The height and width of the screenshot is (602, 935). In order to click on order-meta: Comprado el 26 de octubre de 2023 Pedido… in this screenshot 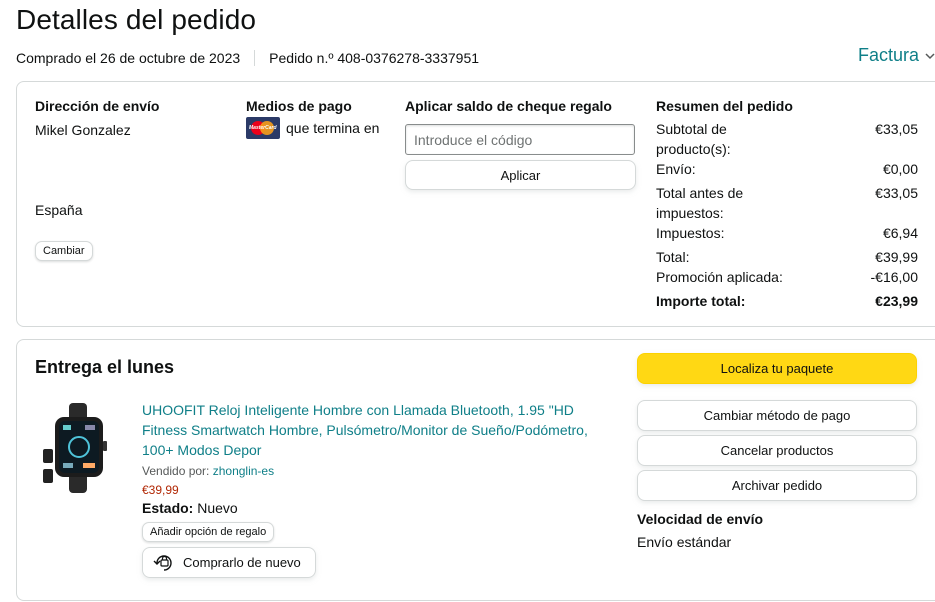, I will do `click(247, 58)`.